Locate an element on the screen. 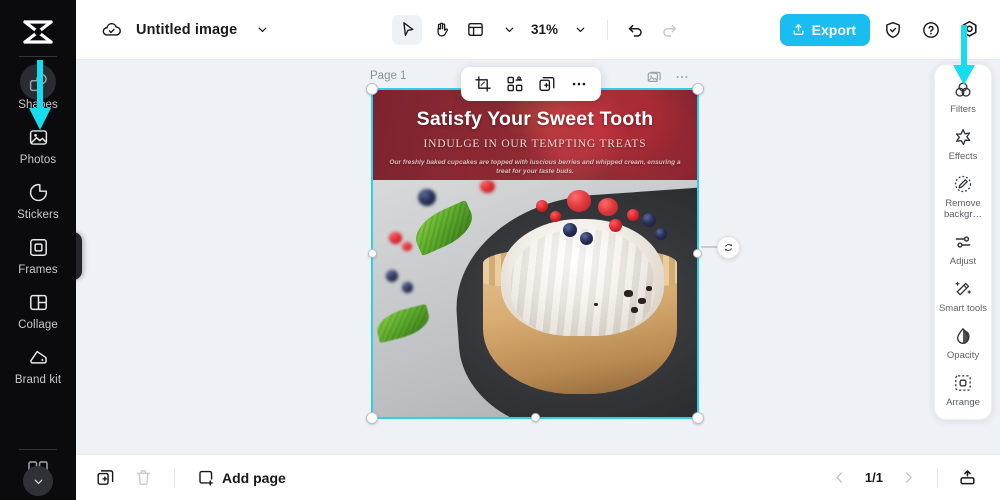  crop-button is located at coordinates (483, 84).